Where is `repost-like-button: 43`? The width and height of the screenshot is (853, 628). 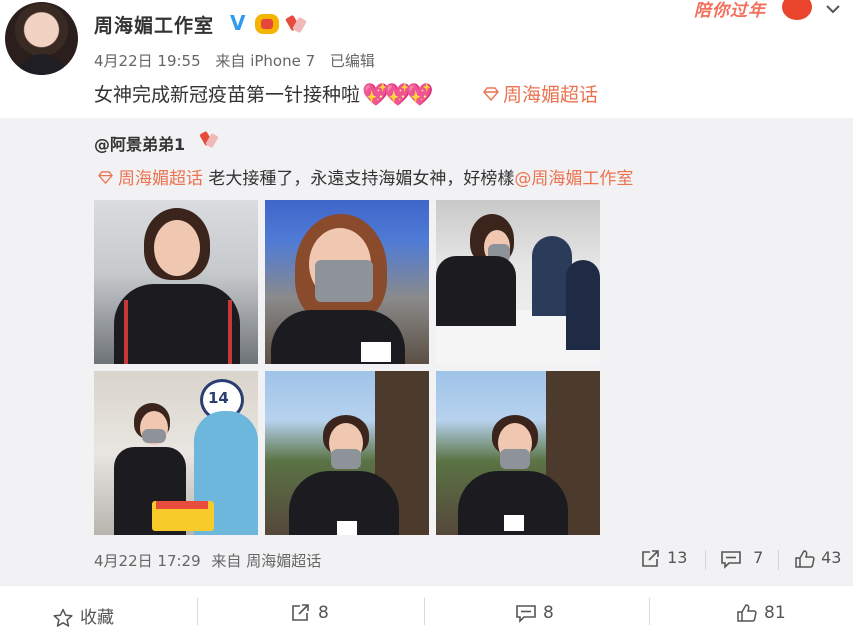 repost-like-button: 43 is located at coordinates (817, 558).